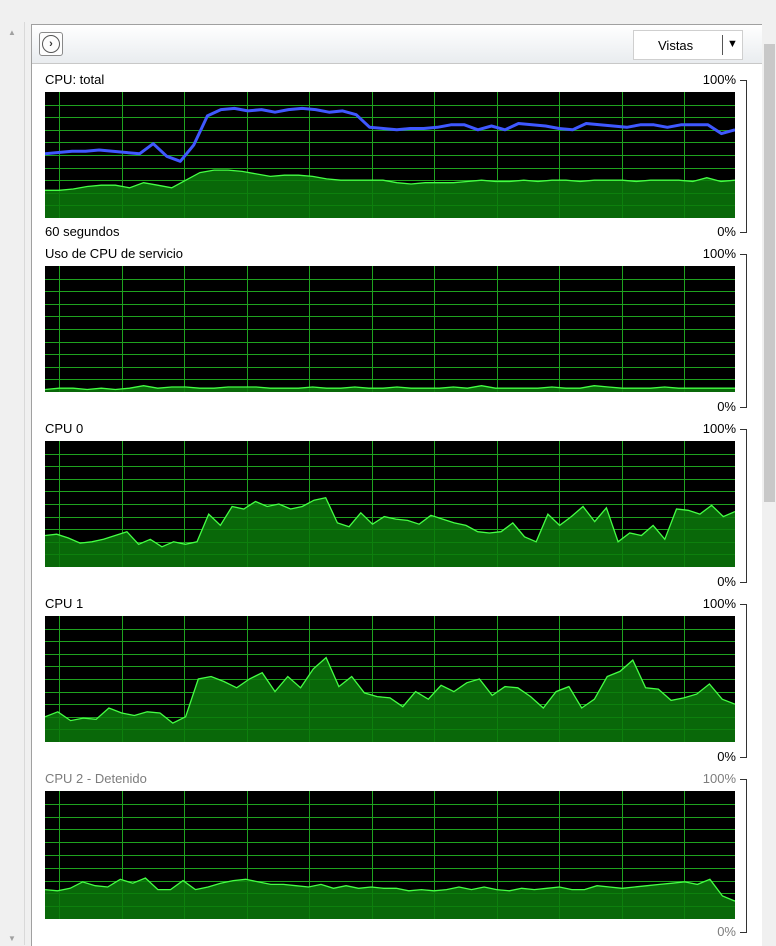 Image resolution: width=776 pixels, height=946 pixels. What do you see at coordinates (12, 32) in the screenshot?
I see `scroll-up-arrow-icon: ▲` at bounding box center [12, 32].